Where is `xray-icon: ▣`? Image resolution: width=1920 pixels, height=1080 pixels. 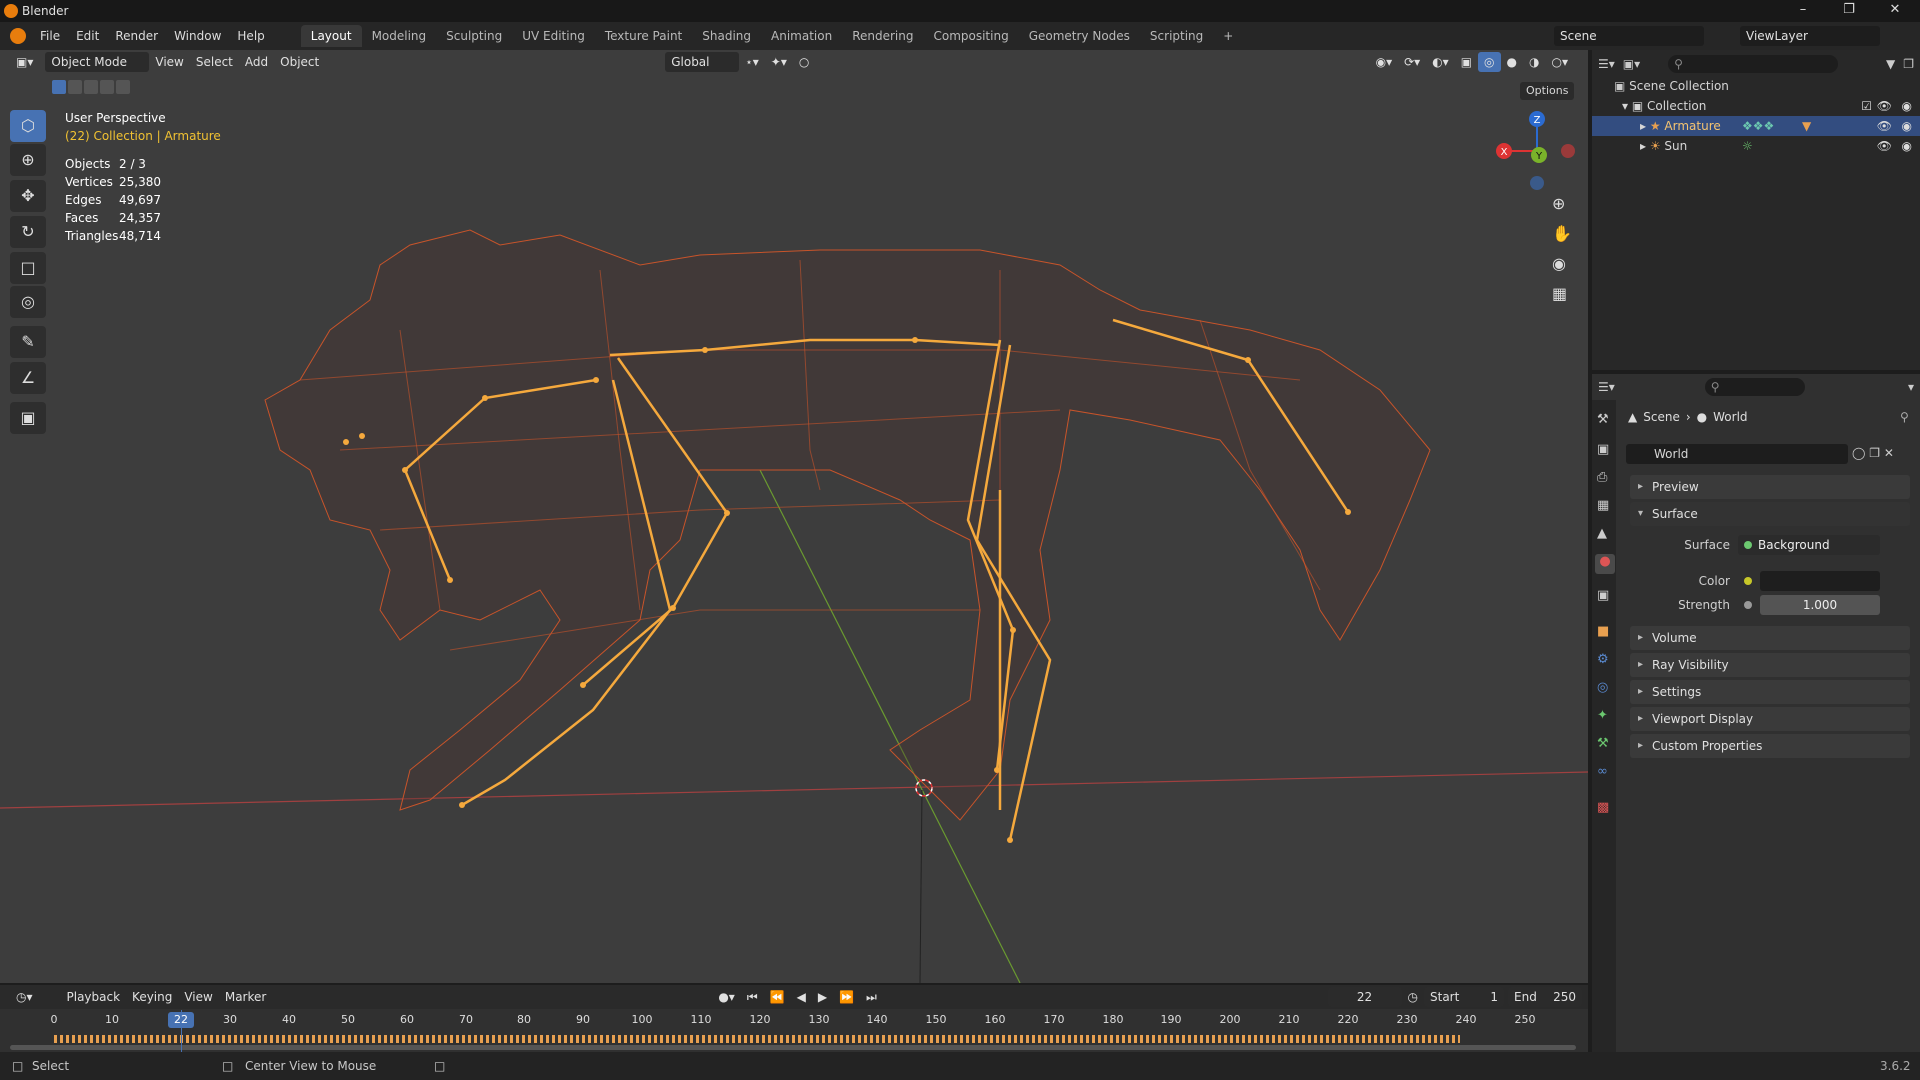
xray-icon: ▣ is located at coordinates (1466, 62).